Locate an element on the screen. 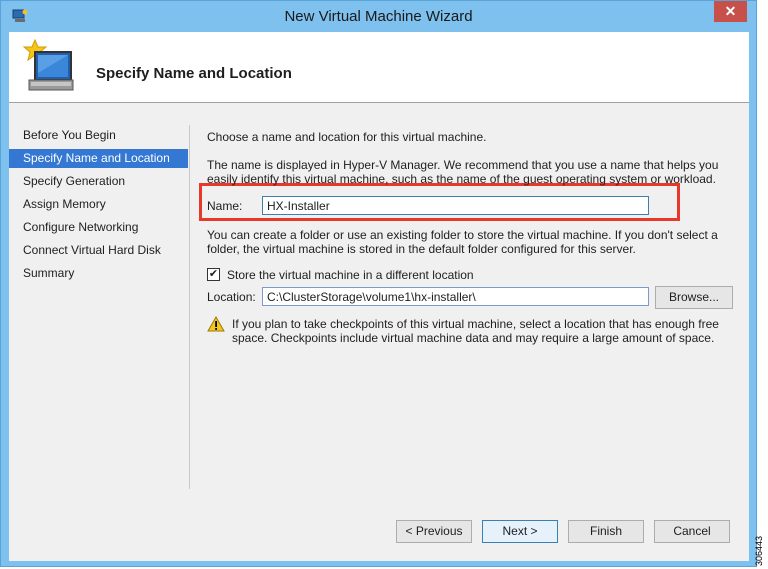 This screenshot has height=569, width=768. next-button: Next > is located at coordinates (520, 531).